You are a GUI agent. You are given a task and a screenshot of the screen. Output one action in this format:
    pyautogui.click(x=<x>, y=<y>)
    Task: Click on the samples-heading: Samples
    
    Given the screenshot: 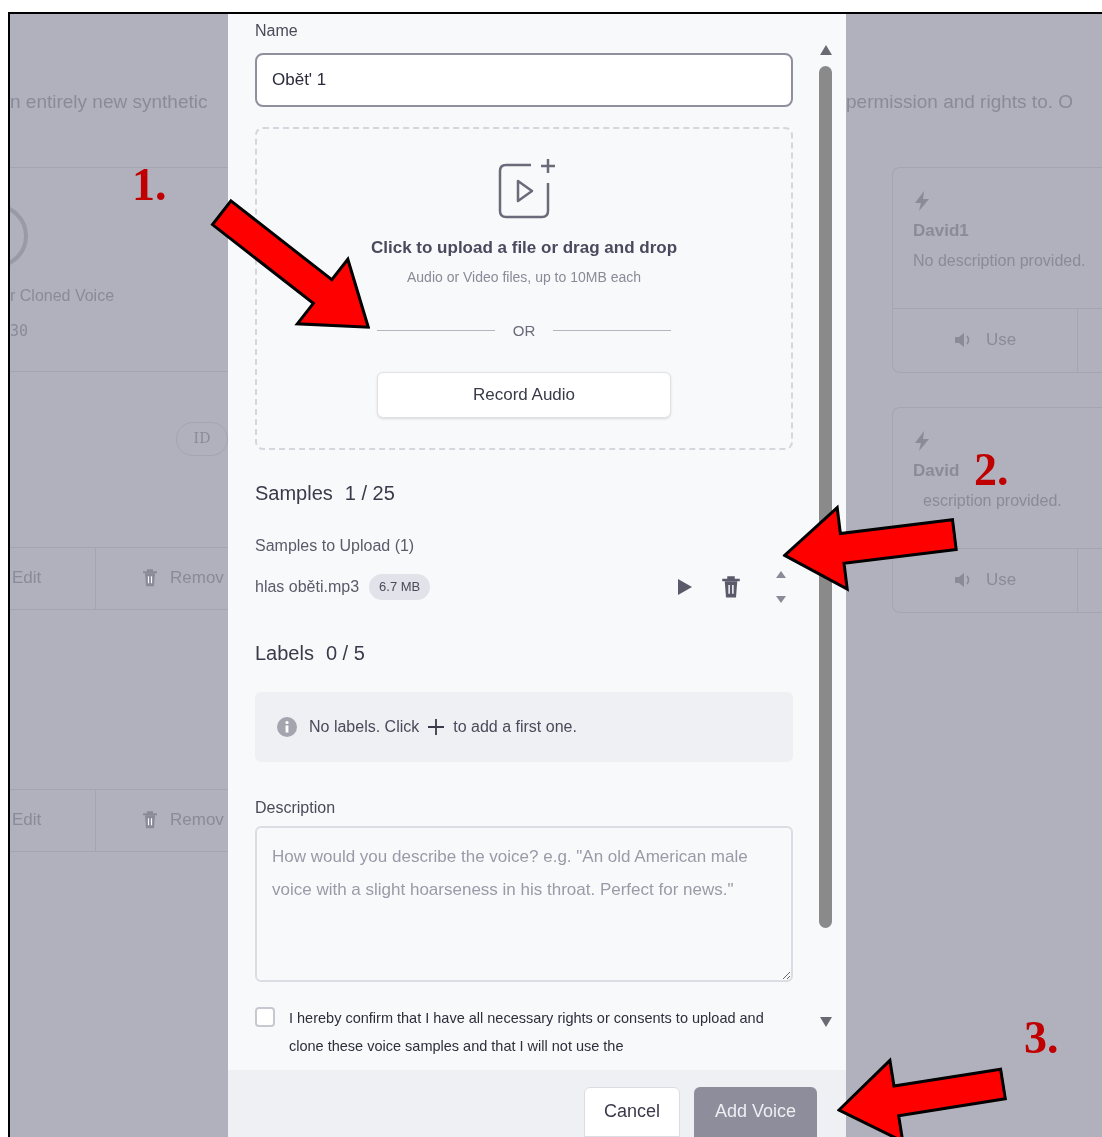 What is the action you would take?
    pyautogui.click(x=294, y=493)
    